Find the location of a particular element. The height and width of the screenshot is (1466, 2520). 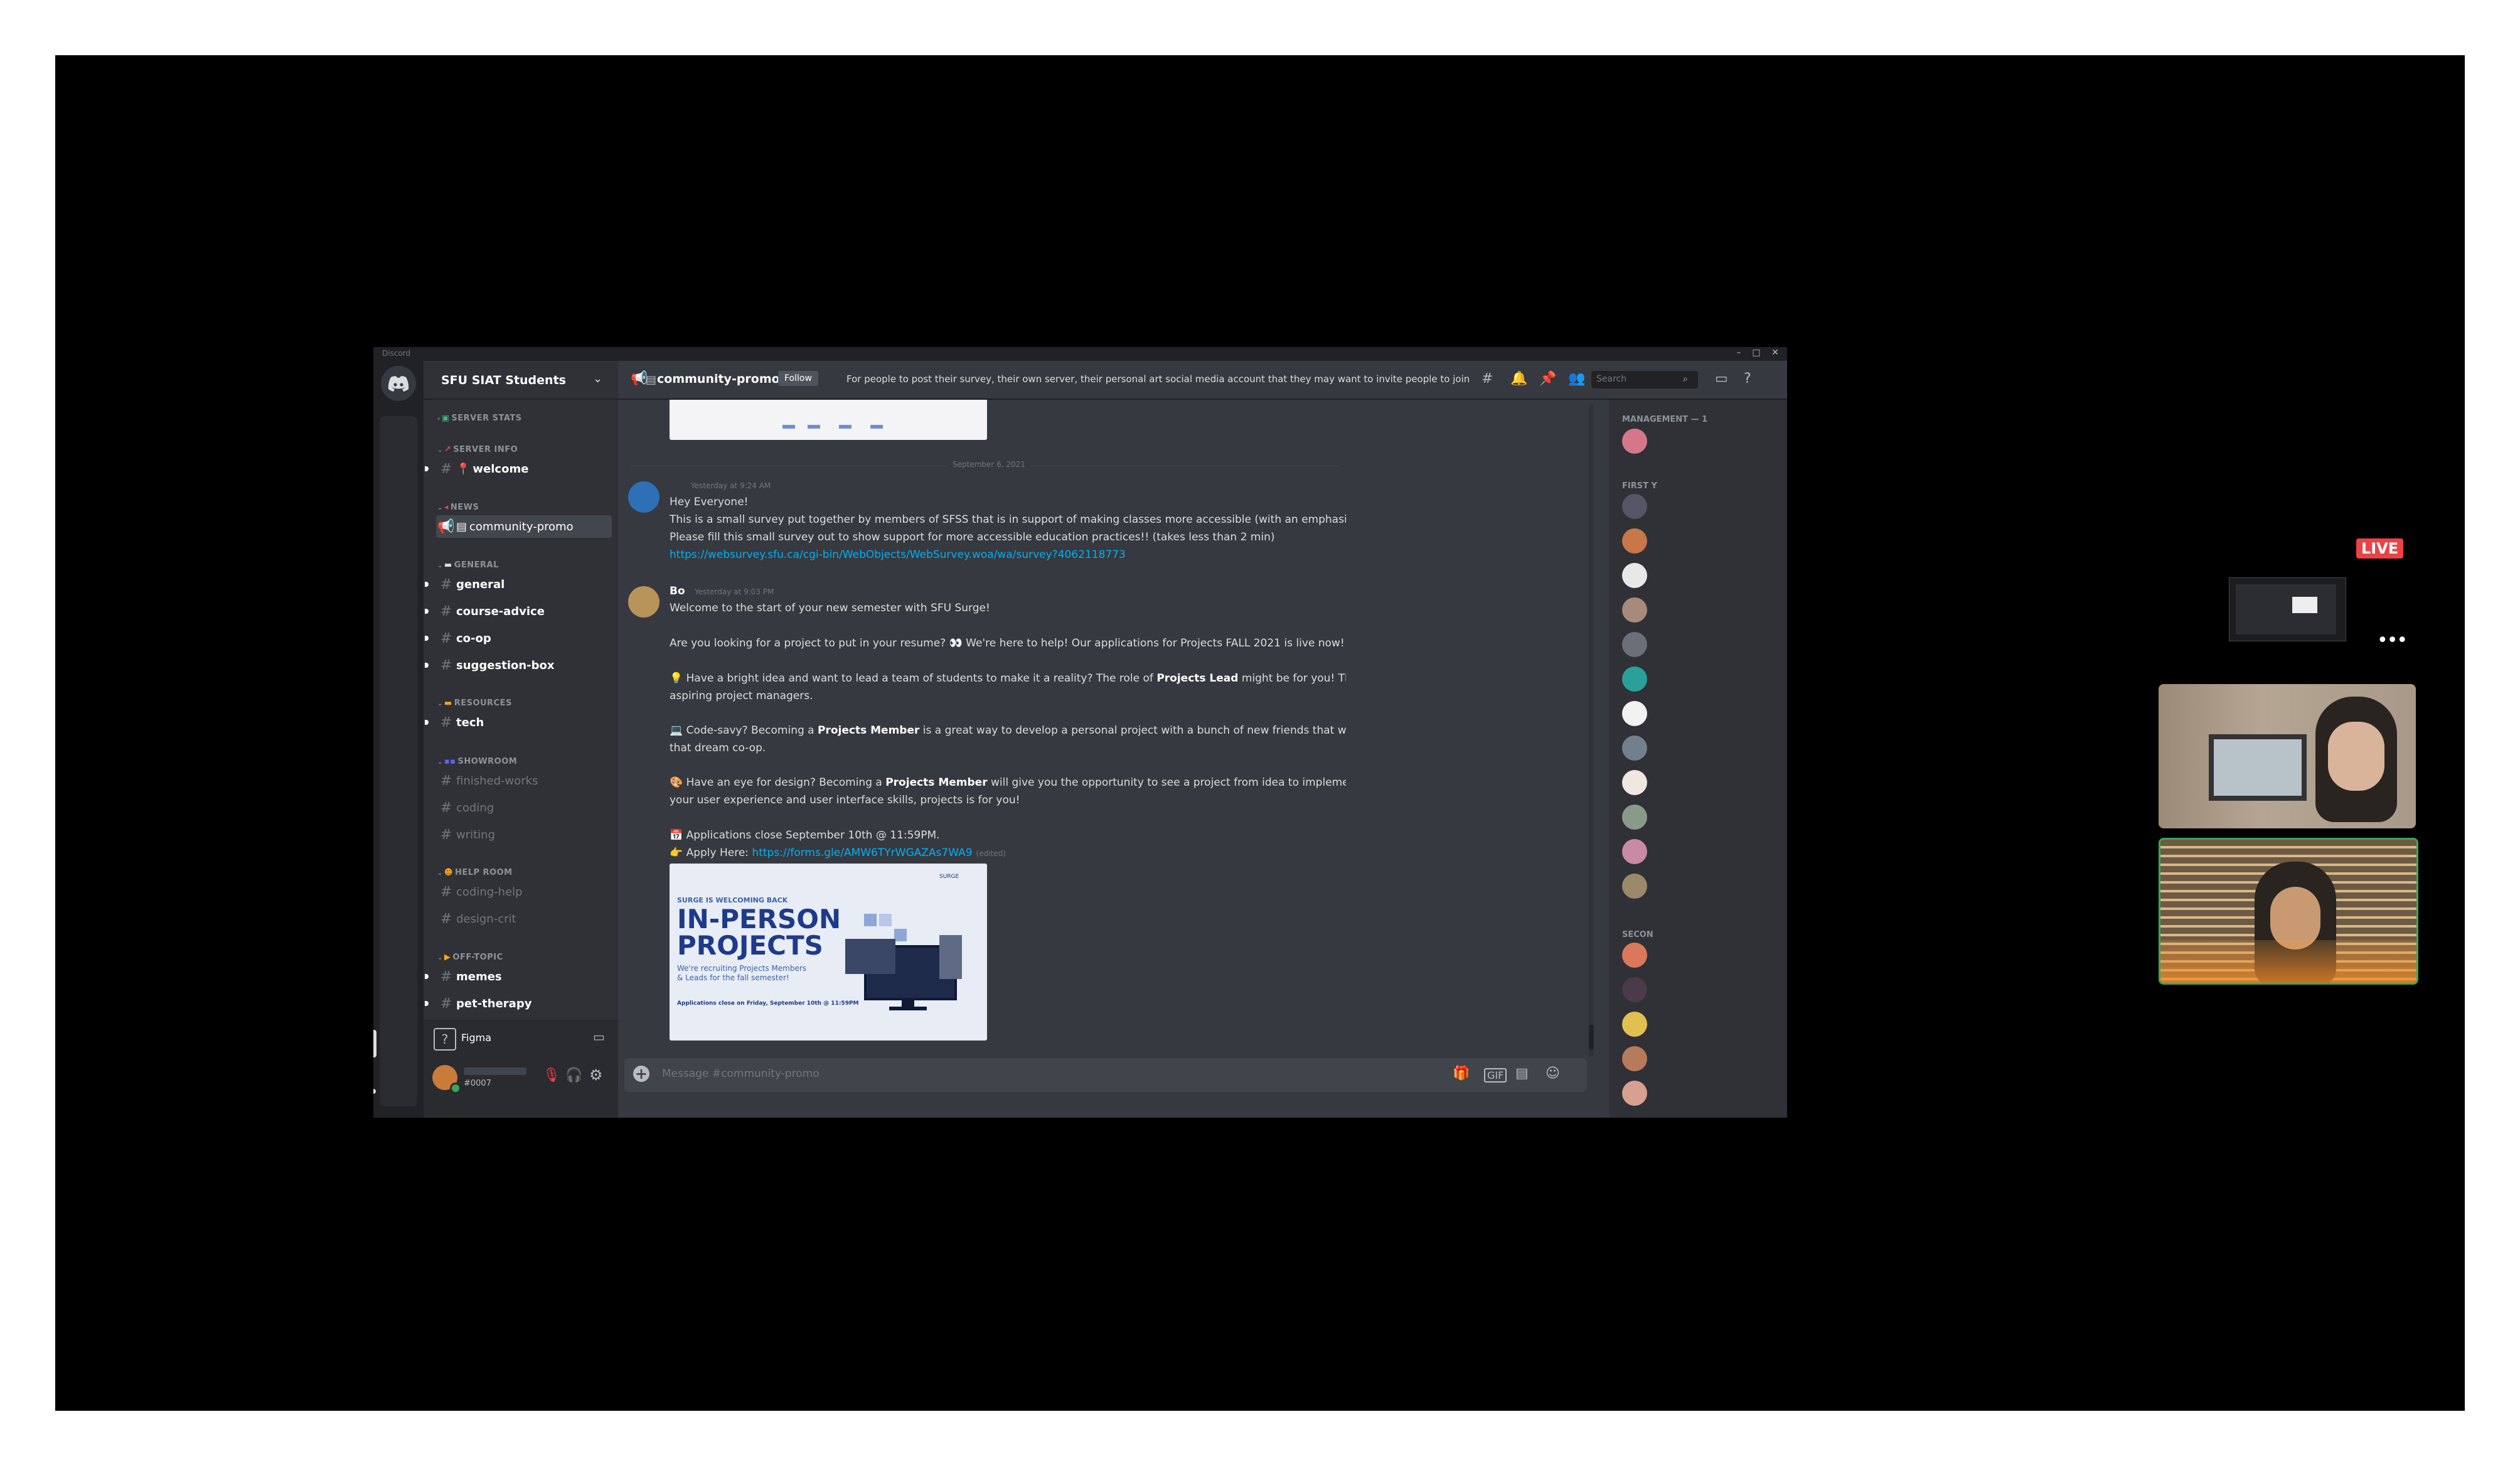

monitor-illustration is located at coordinates (904, 960).